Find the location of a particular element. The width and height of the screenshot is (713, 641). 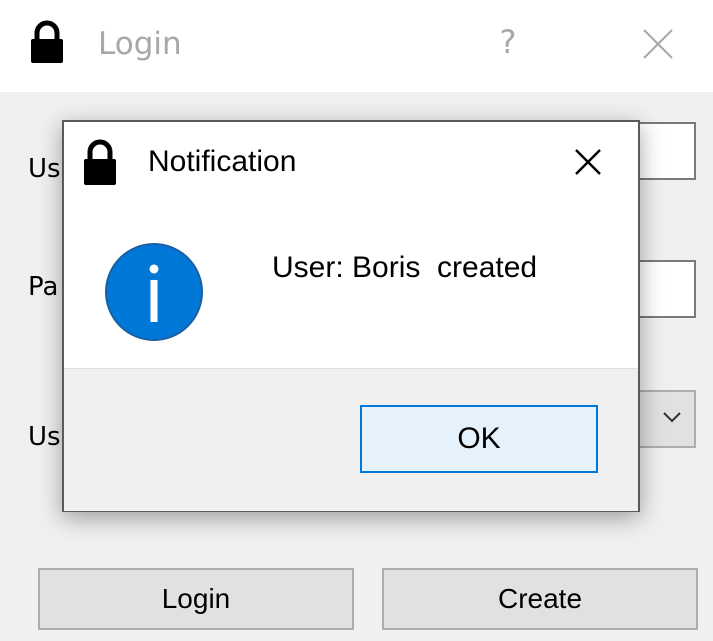

ok-button: OK is located at coordinates (479, 439).